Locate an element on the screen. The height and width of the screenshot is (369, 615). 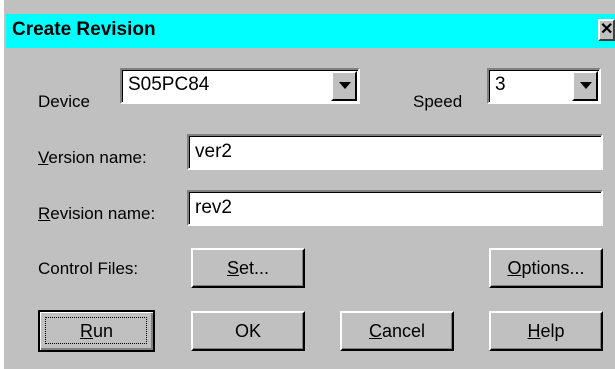
help-button: Help is located at coordinates (546, 331).